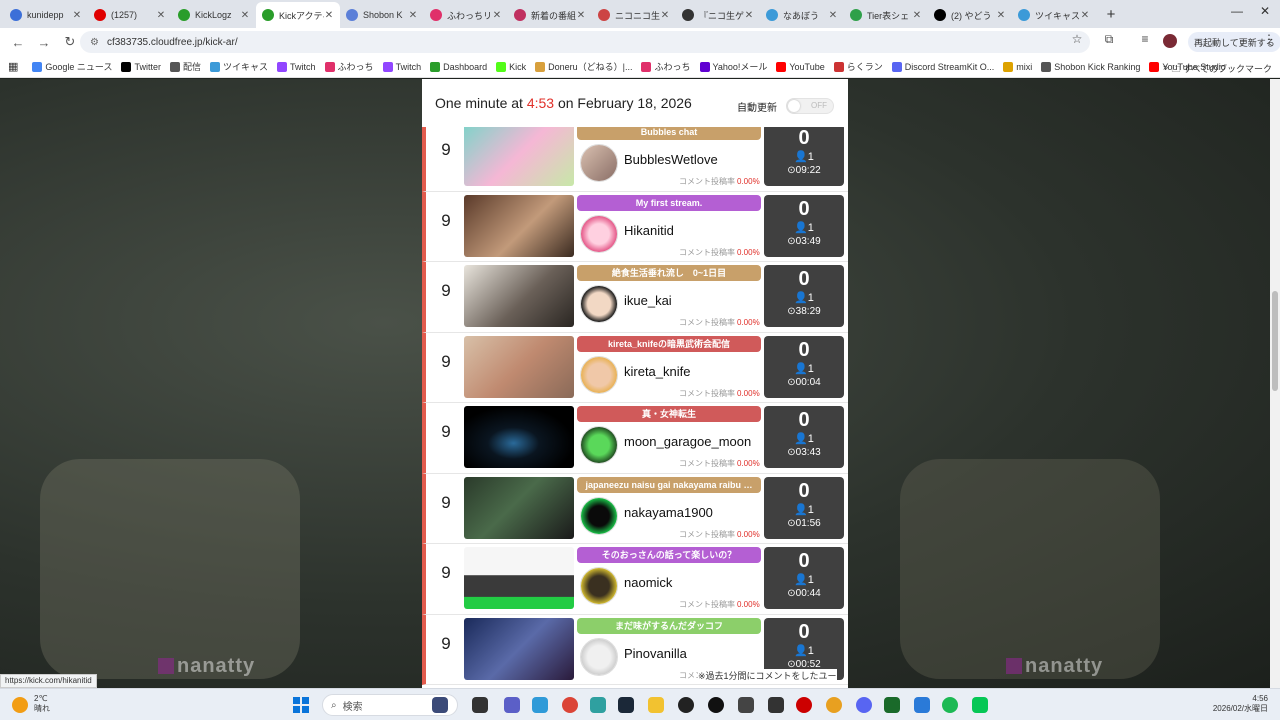 The image size is (1280, 720). Describe the element at coordinates (649, 230) in the screenshot. I see `streamer-name: Hikanitid` at that location.